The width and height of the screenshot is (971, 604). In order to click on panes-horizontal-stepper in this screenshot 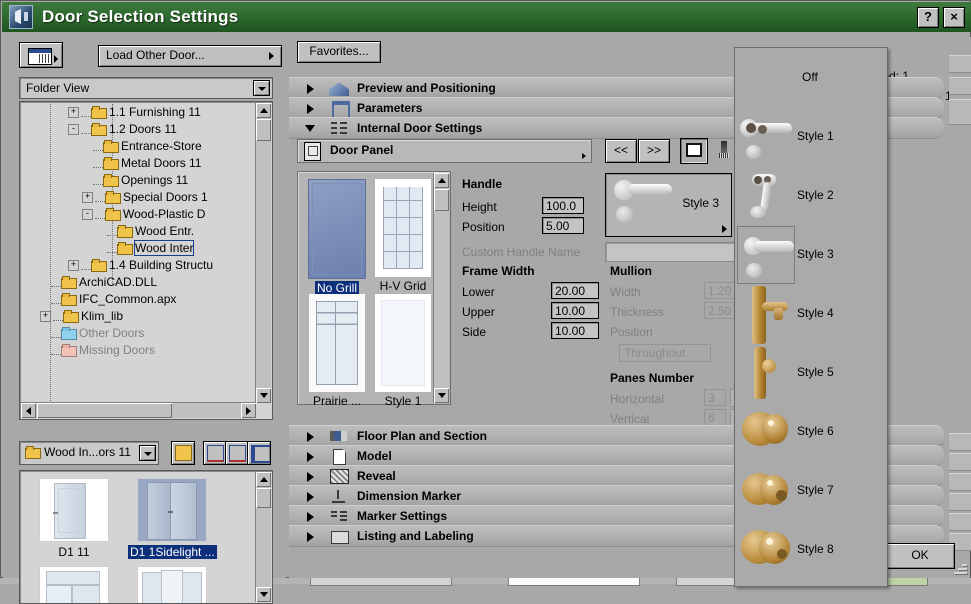, I will do `click(737, 398)`.